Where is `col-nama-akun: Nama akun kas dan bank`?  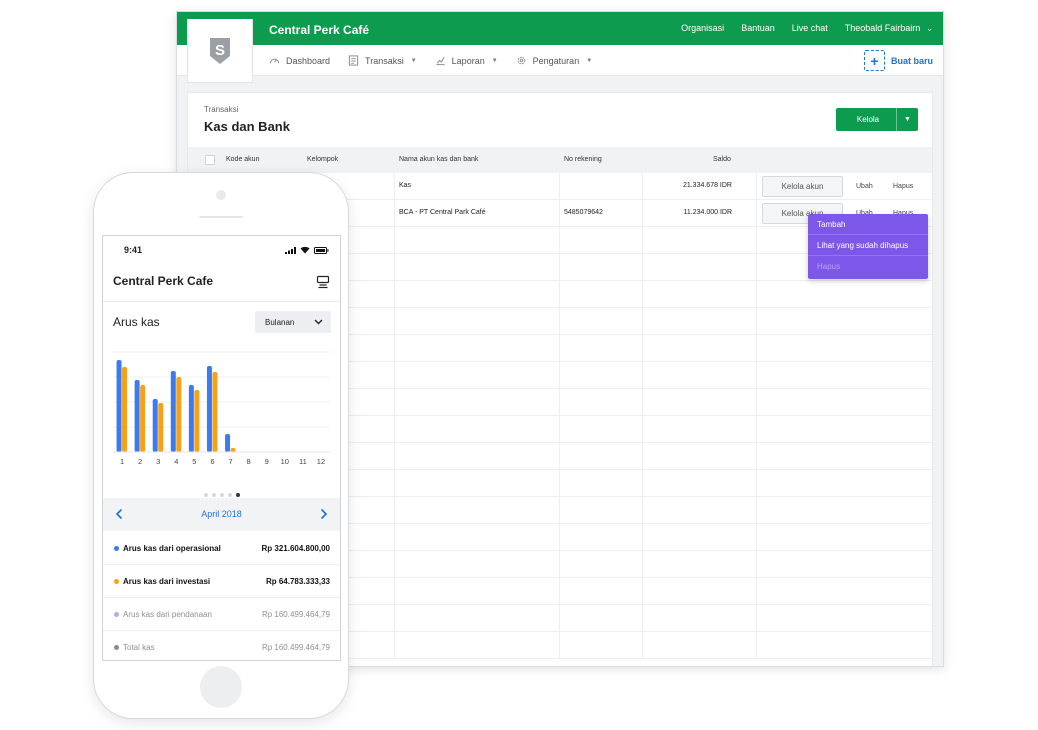
col-nama-akun: Nama akun kas dan bank is located at coordinates (438, 159).